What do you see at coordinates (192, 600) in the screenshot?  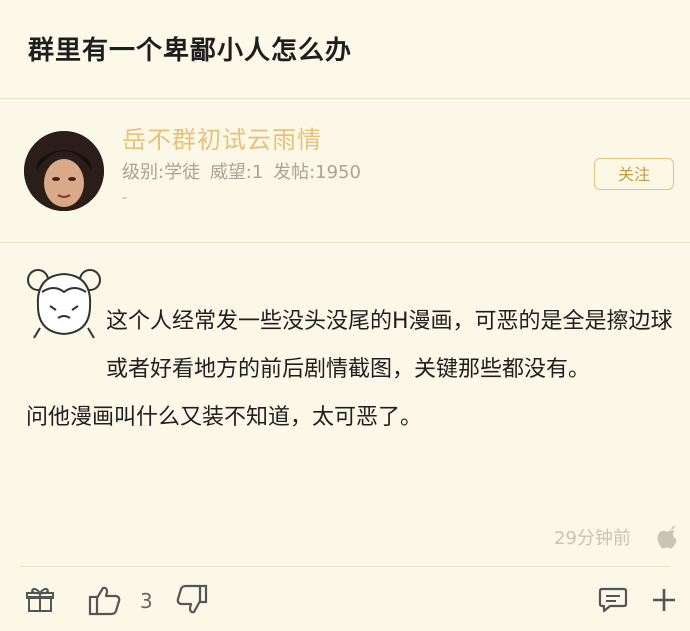 I see `thumbs-down-icon` at bounding box center [192, 600].